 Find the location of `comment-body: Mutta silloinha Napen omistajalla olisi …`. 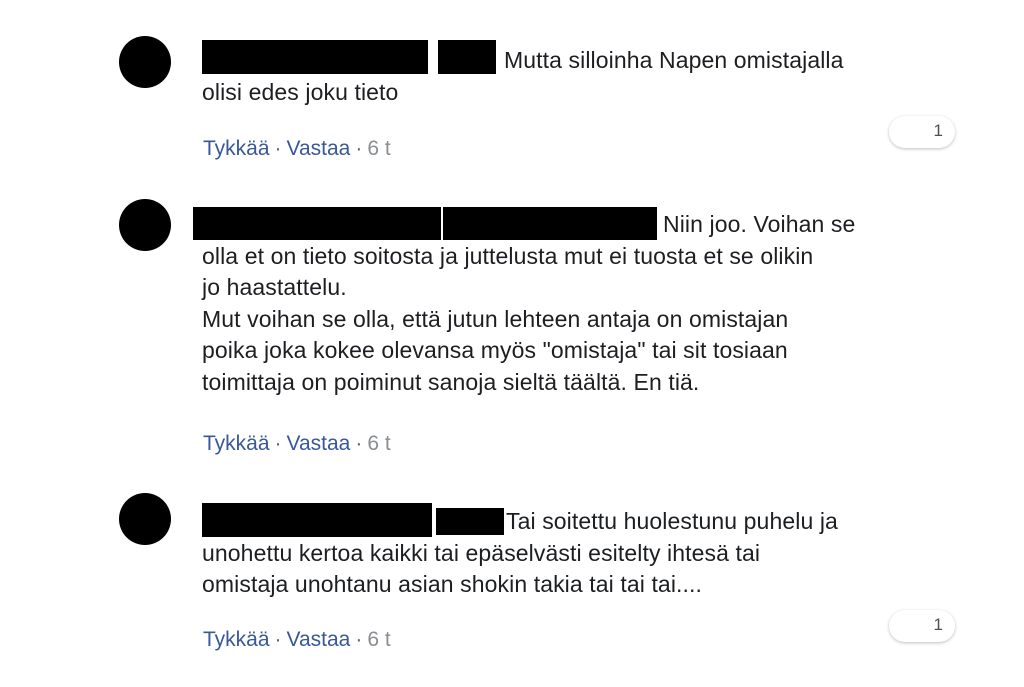

comment-body: Mutta silloinha Napen omistajalla olisi … is located at coordinates (569, 74).